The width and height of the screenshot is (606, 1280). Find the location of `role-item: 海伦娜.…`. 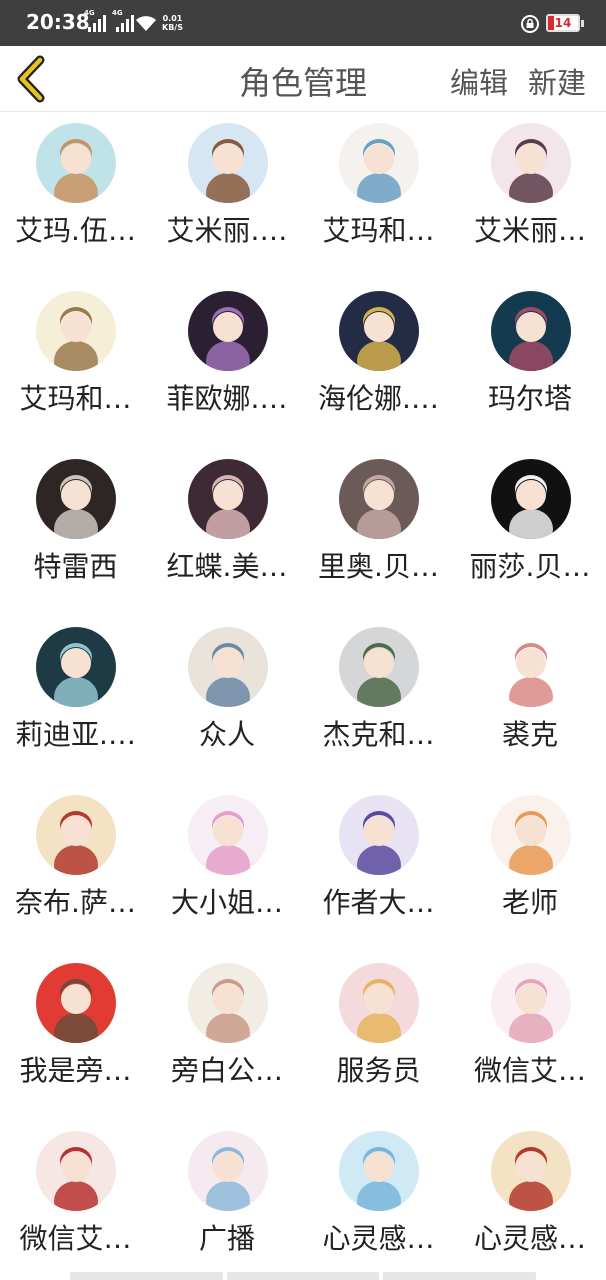

role-item: 海伦娜.… is located at coordinates (378, 365).